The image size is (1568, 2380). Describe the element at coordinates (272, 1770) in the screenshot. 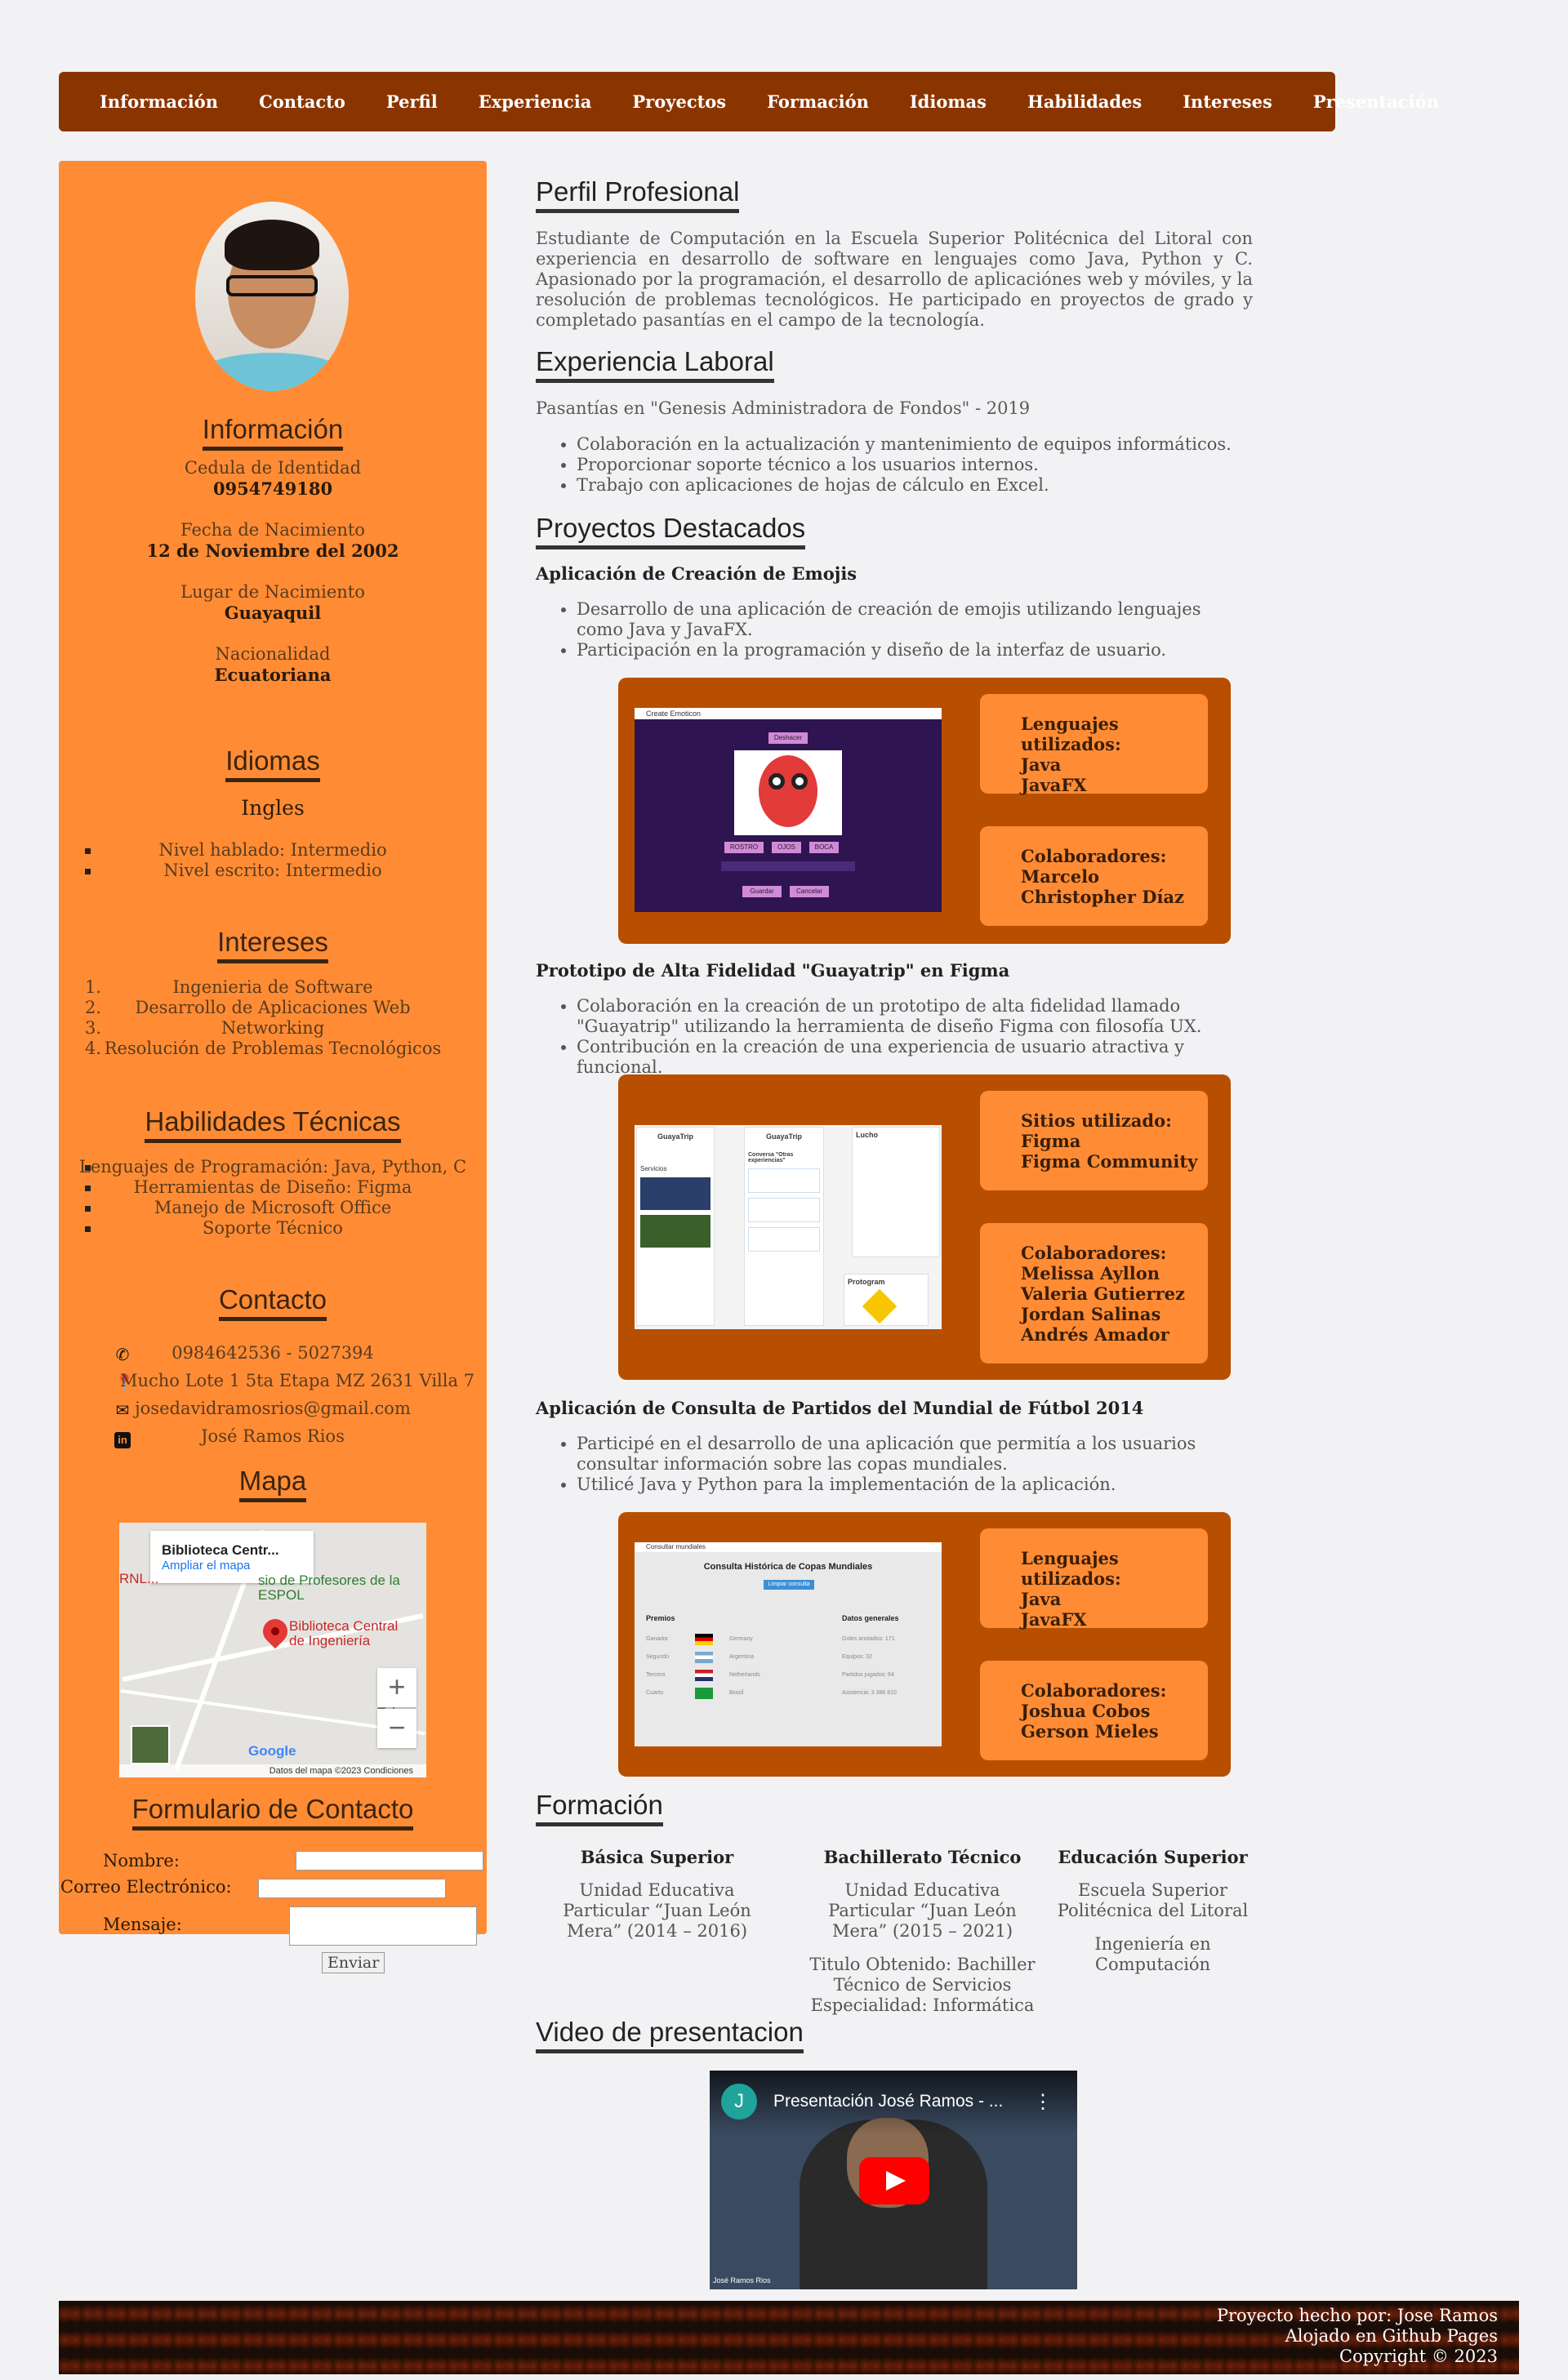

I see `map-footer: Datos del mapa ©2023 Condiciones` at that location.